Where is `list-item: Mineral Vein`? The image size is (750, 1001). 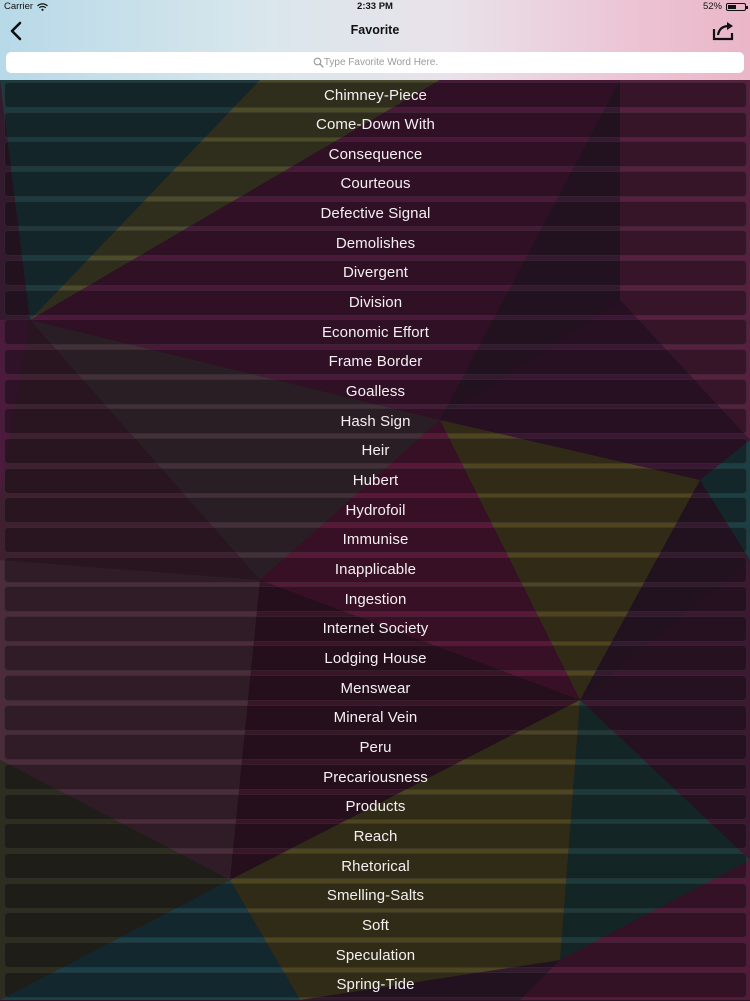 list-item: Mineral Vein is located at coordinates (375, 717).